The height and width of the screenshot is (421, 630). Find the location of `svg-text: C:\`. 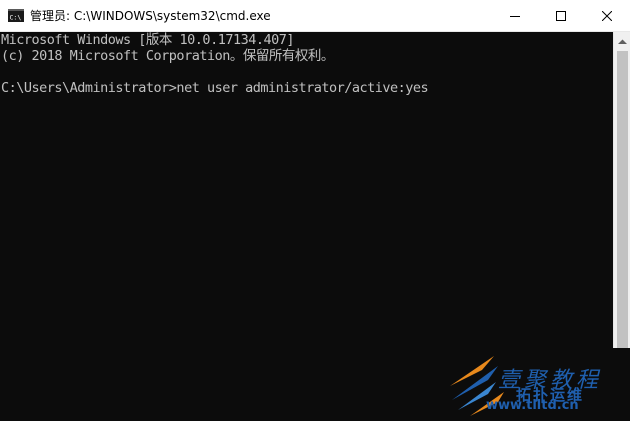

svg-text: C:\ is located at coordinates (16, 18).